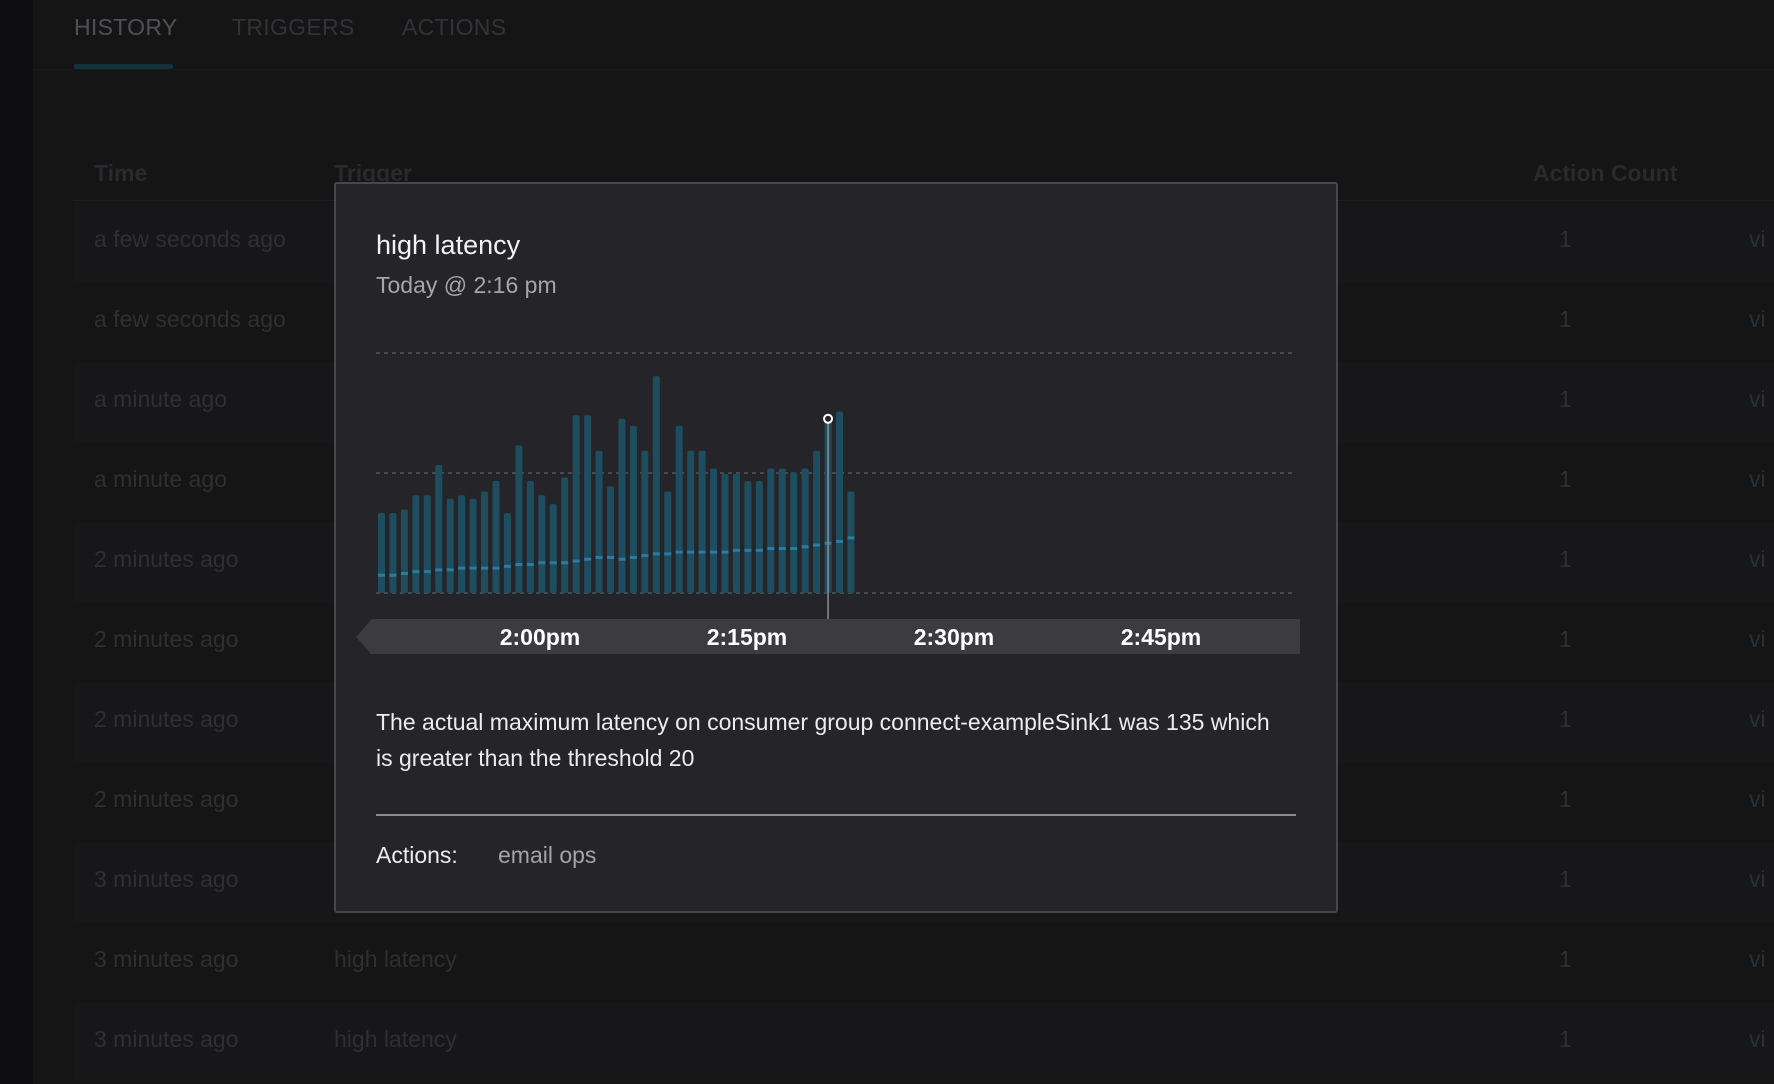  What do you see at coordinates (547, 855) in the screenshot?
I see `action-email-ops: email ops` at bounding box center [547, 855].